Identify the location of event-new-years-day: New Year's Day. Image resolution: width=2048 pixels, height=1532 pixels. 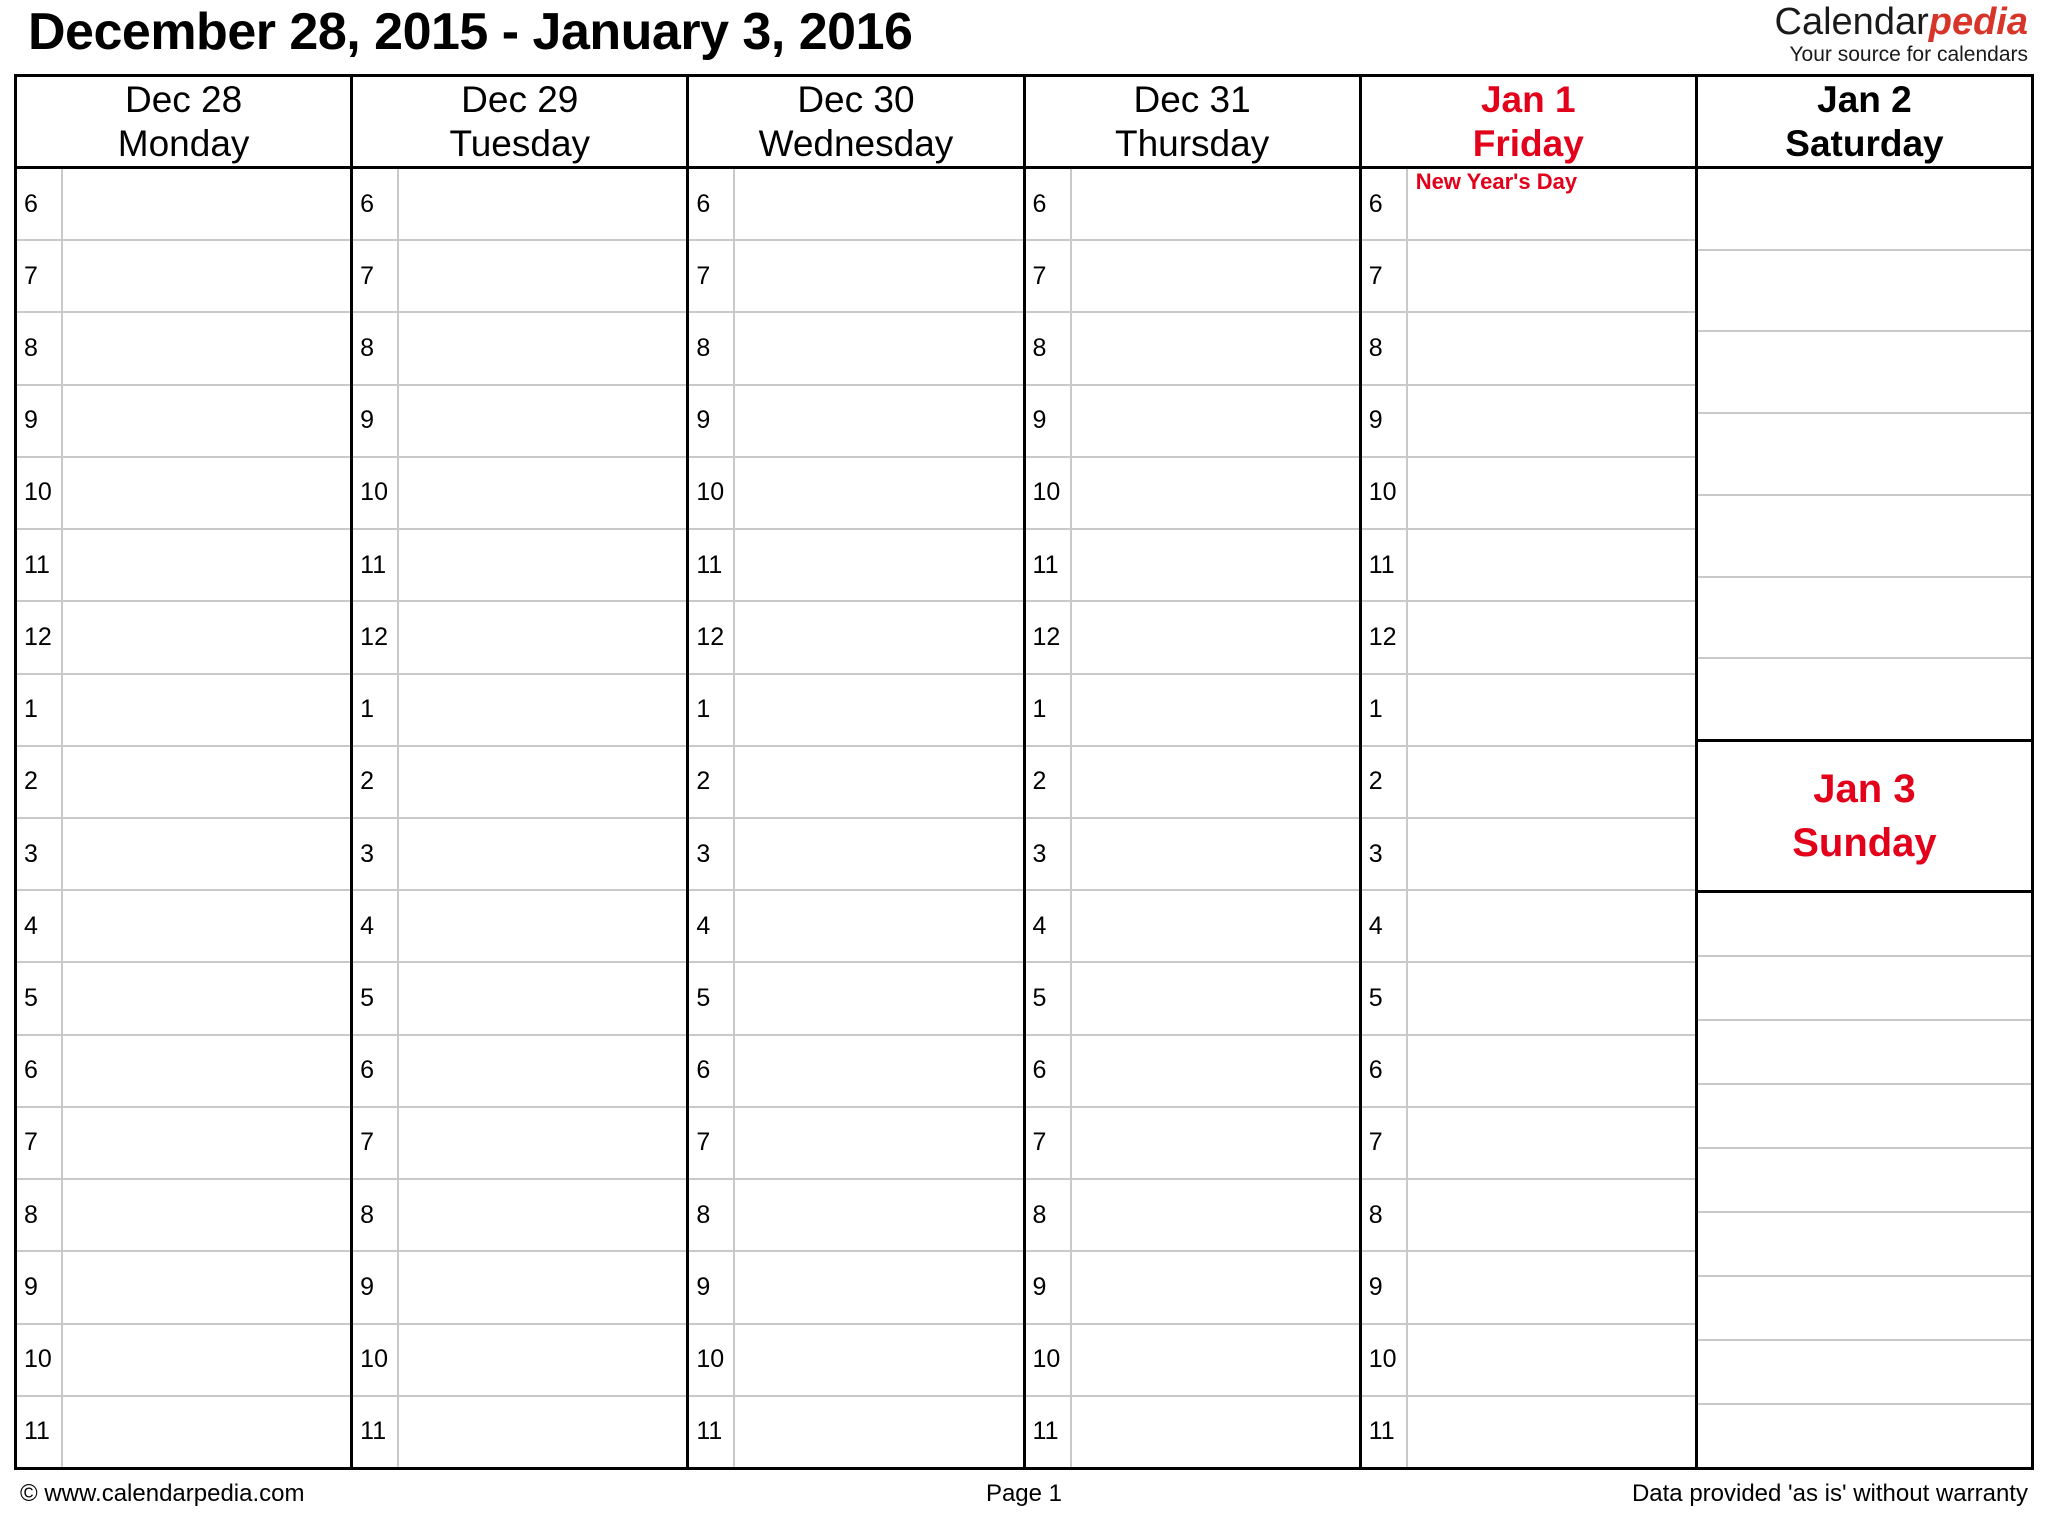
(1496, 182).